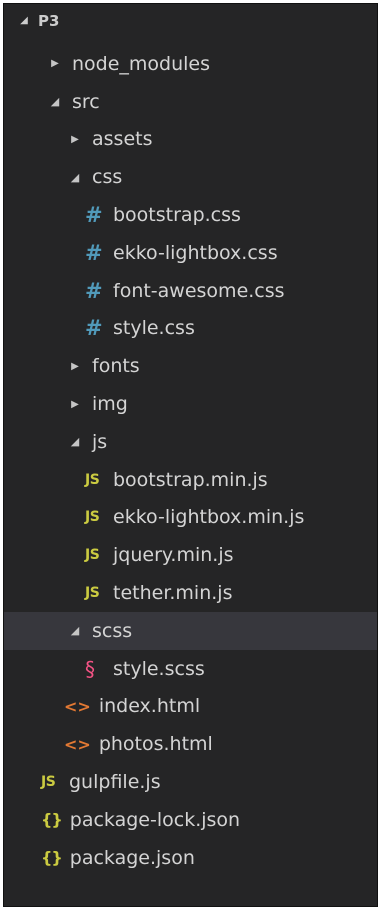  I want to click on tree-item-fonts: ▶ fonts, so click(190, 366).